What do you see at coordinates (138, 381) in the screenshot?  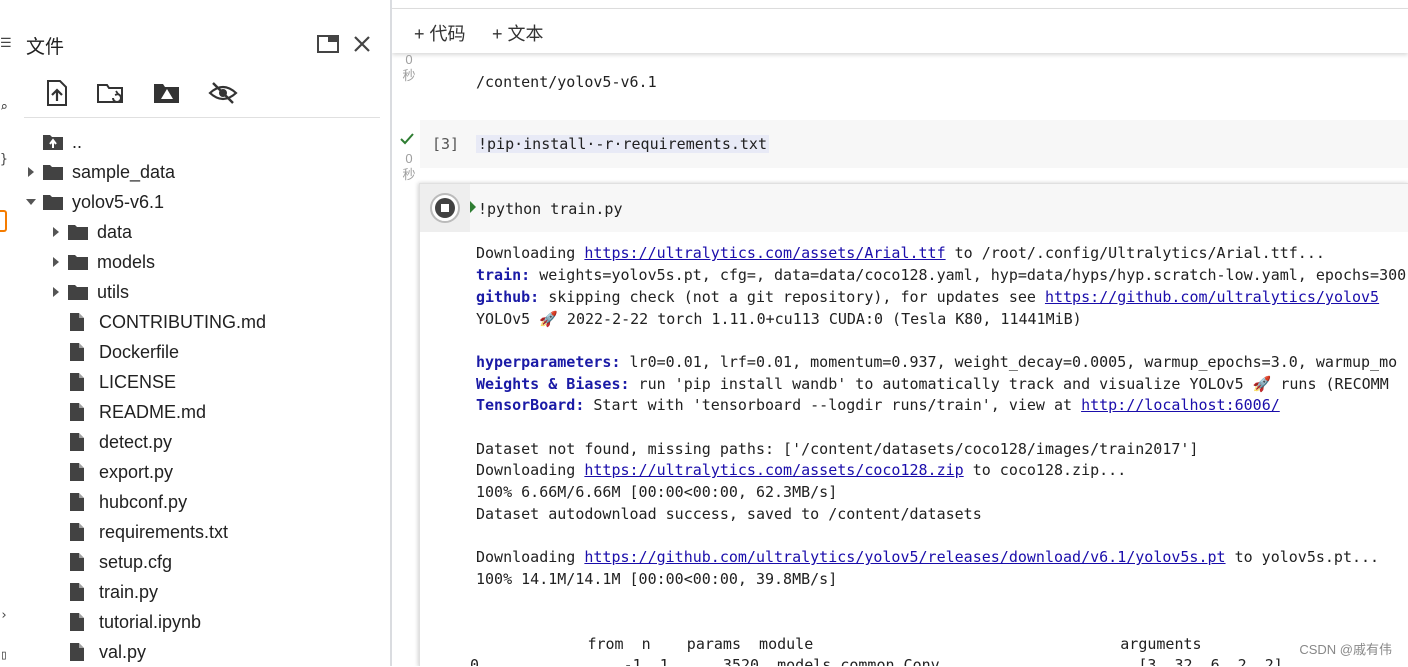 I see `file-tree-label: LICENSE` at bounding box center [138, 381].